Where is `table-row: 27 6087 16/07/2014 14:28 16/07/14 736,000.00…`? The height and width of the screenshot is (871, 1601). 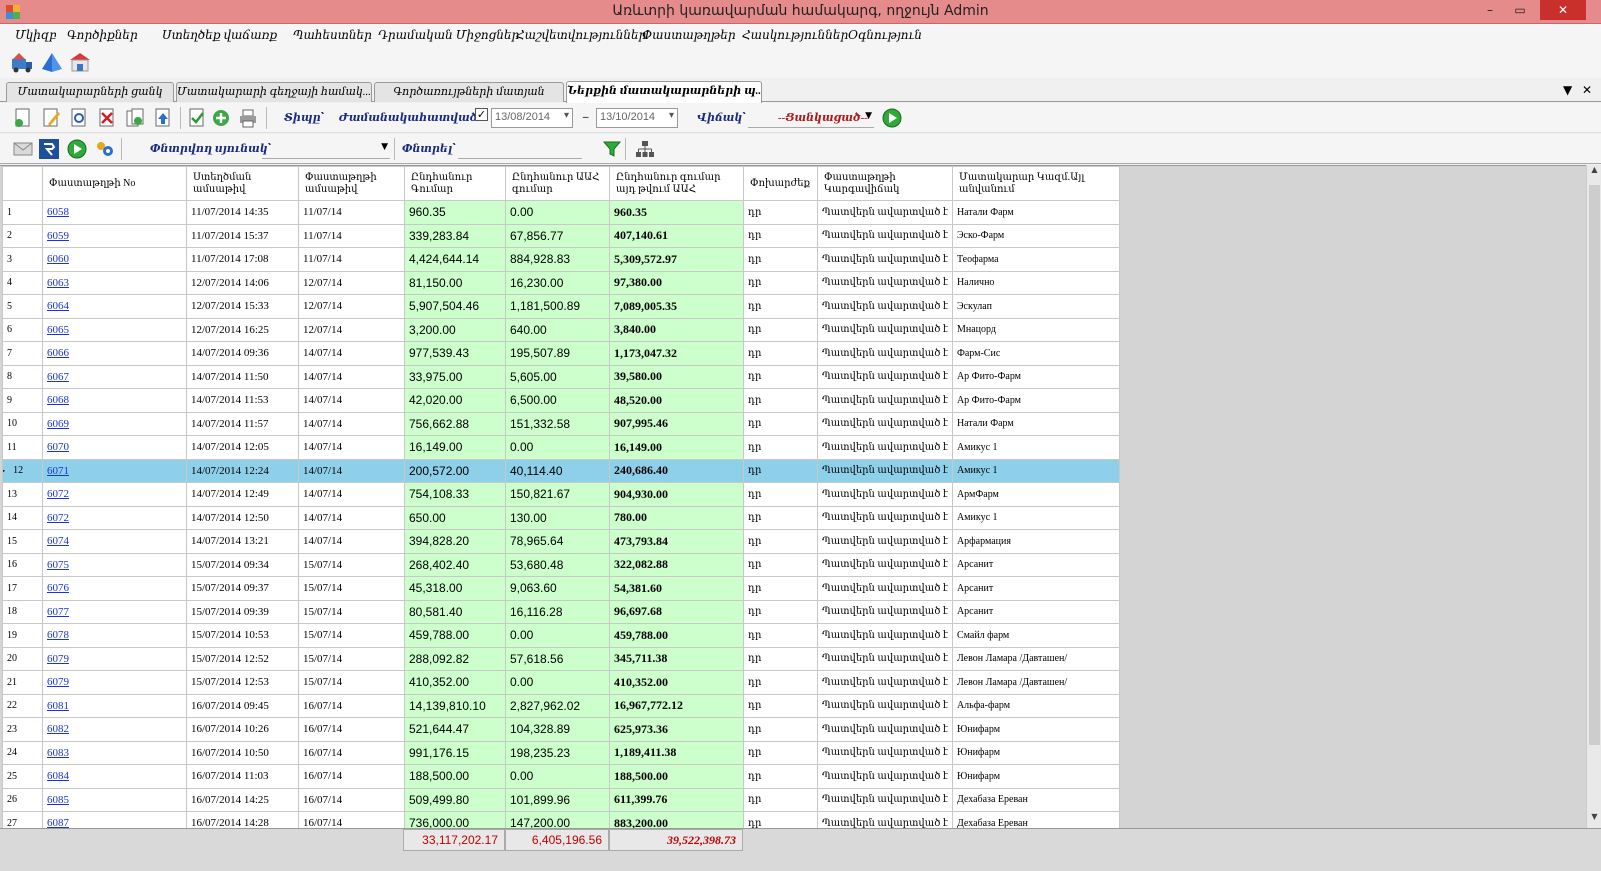
table-row: 27 6087 16/07/2014 14:28 16/07/14 736,000.00… is located at coordinates (561, 819).